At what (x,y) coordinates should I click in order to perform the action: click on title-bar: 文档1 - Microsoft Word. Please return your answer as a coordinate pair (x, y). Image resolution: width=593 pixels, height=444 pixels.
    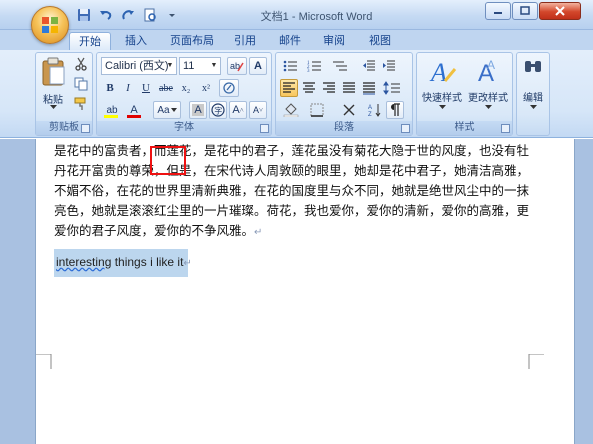
    Looking at the image, I should click on (296, 15).